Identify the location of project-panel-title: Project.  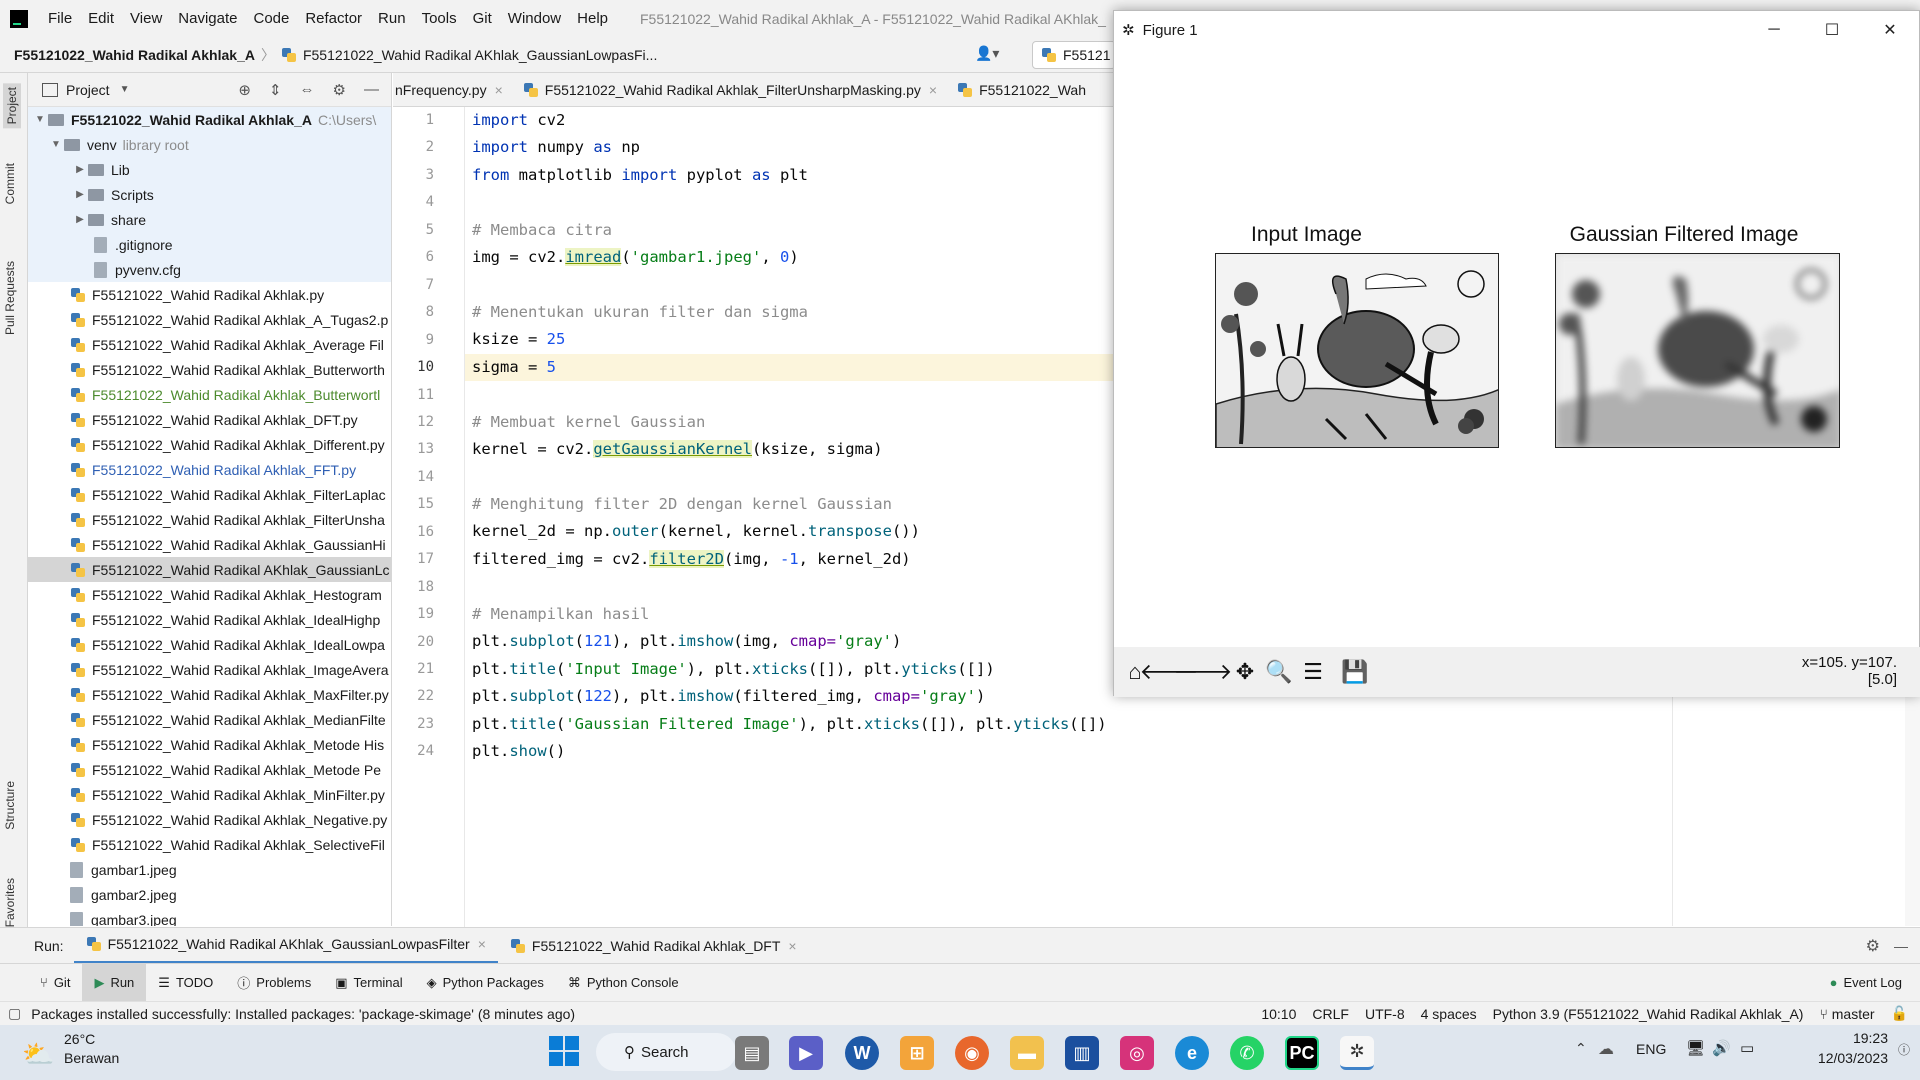
(88, 90).